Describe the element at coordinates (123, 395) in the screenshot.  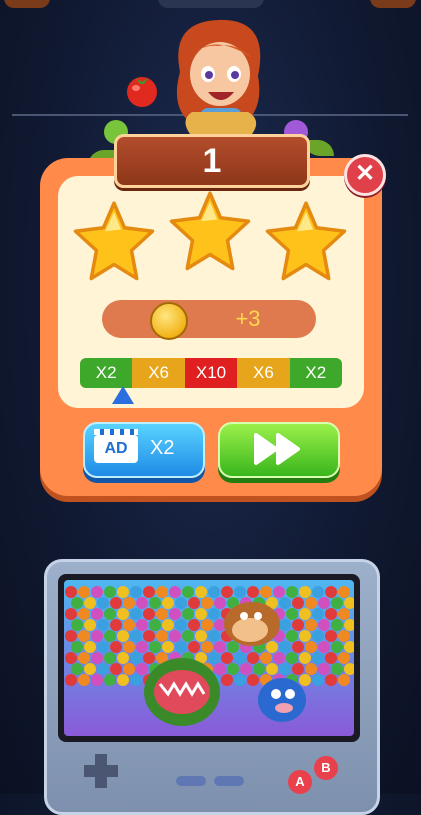
I see `multiplier-pointer-icon` at that location.